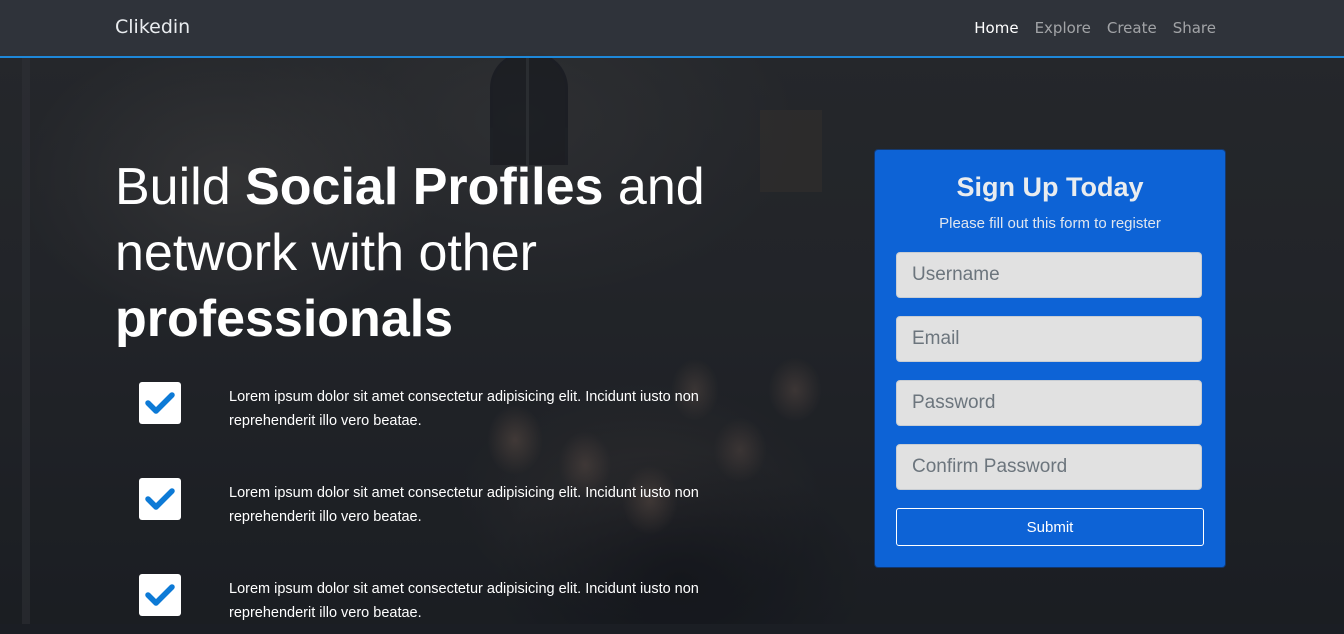 The height and width of the screenshot is (634, 1344). What do you see at coordinates (996, 28) in the screenshot?
I see `nav-link-home: Home` at bounding box center [996, 28].